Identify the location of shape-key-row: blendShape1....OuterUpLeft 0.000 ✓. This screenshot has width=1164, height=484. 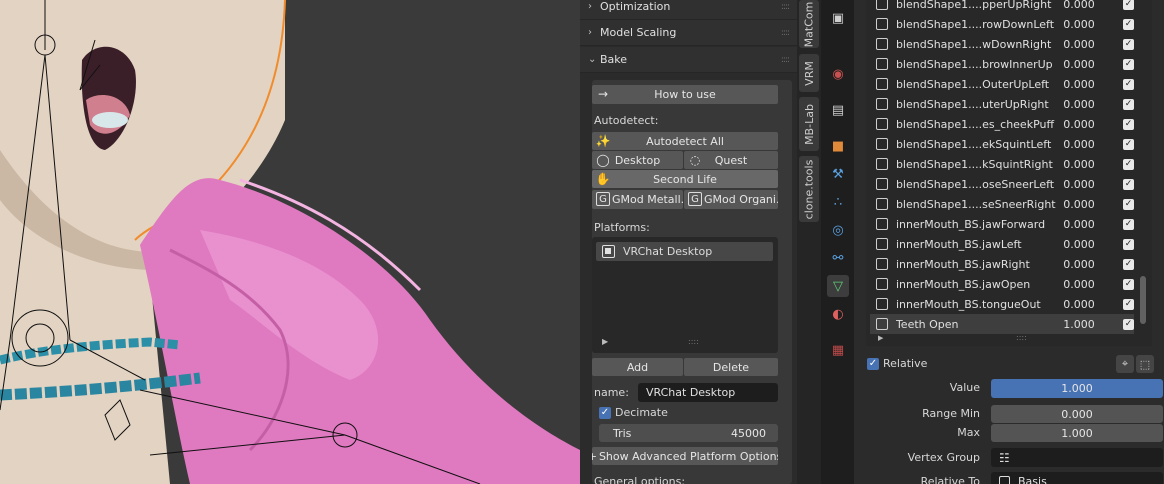
(1002, 84).